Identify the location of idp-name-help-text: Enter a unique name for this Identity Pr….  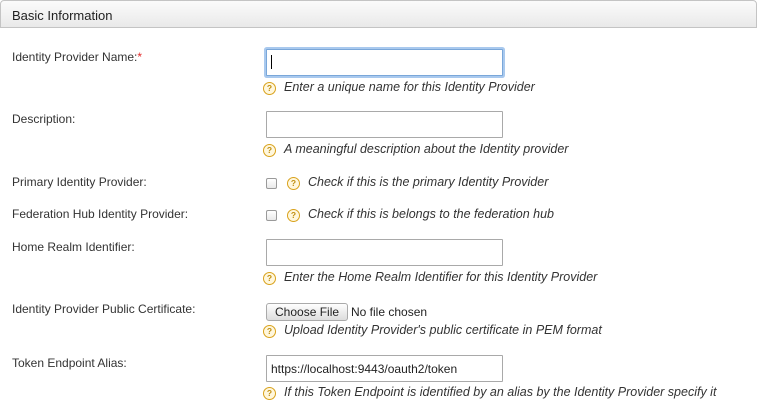
(409, 87).